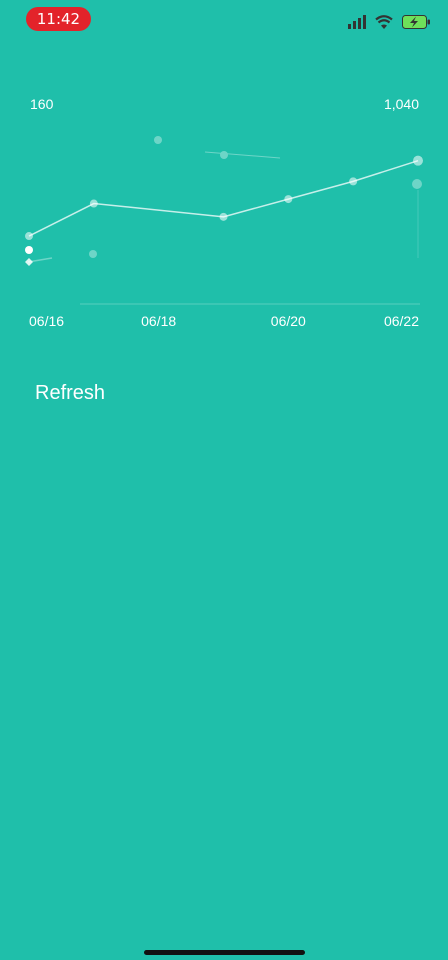 This screenshot has height=960, width=448. I want to click on series-line-path, so click(223, 198).